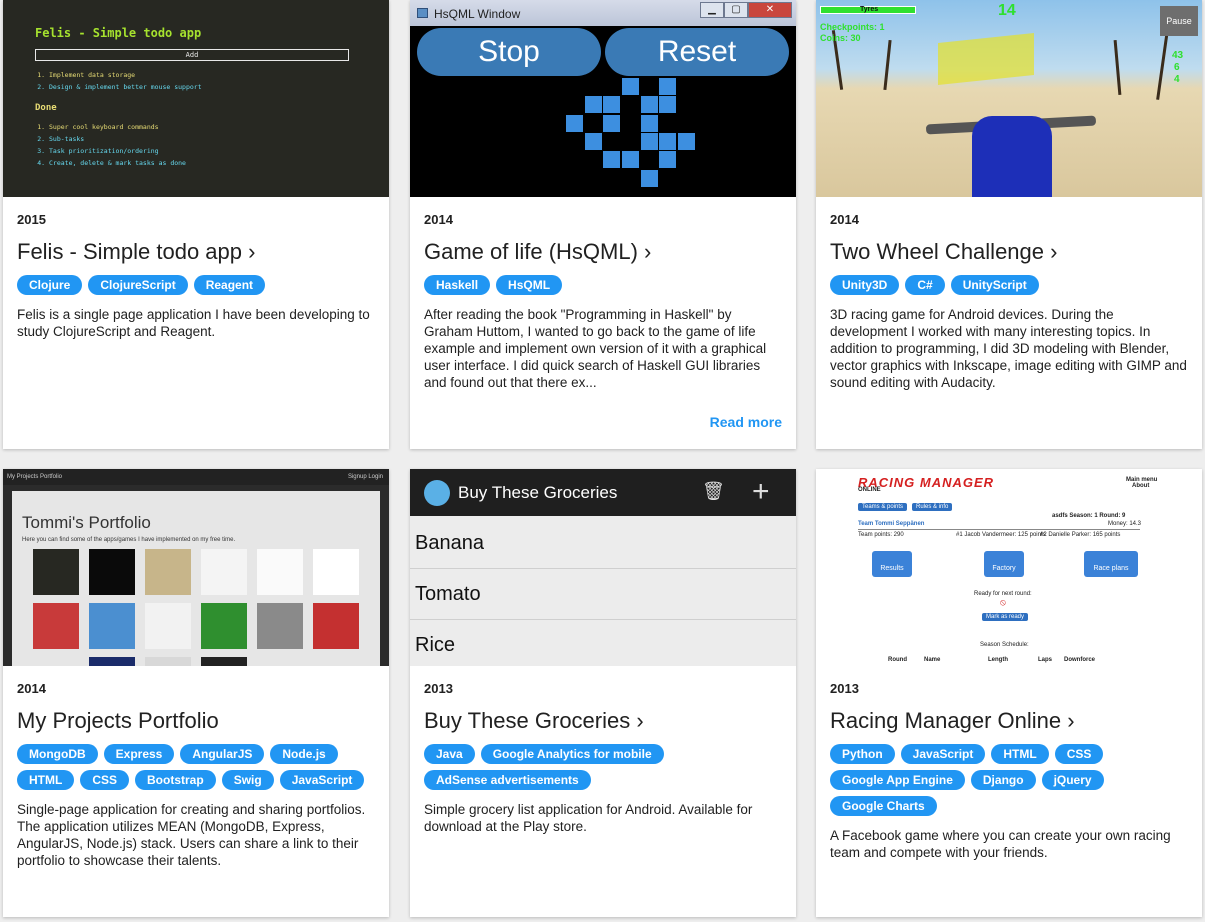 The image size is (1205, 922). Describe the element at coordinates (761, 491) in the screenshot. I see `plus-icon: +` at that location.